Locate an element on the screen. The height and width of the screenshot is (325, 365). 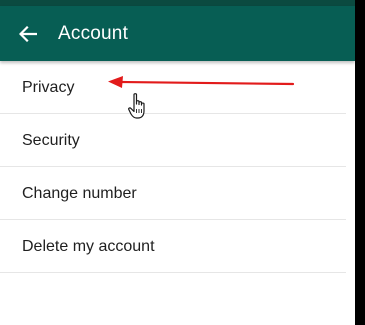
menu-item-label: Security is located at coordinates (51, 140).